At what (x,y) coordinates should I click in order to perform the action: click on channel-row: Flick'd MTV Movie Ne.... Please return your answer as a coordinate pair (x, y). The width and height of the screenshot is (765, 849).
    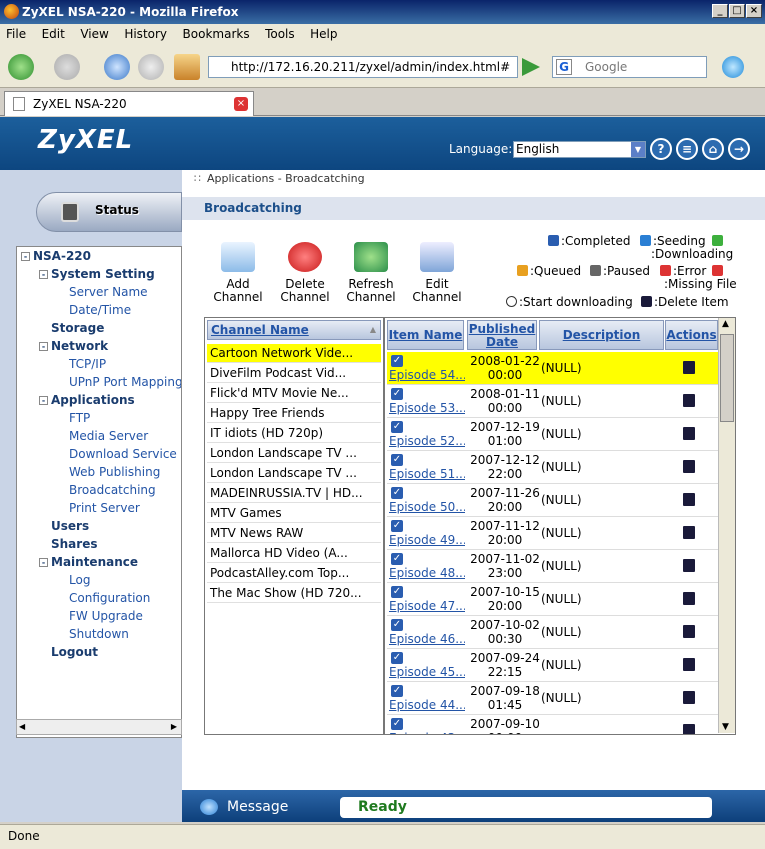
    Looking at the image, I should click on (294, 393).